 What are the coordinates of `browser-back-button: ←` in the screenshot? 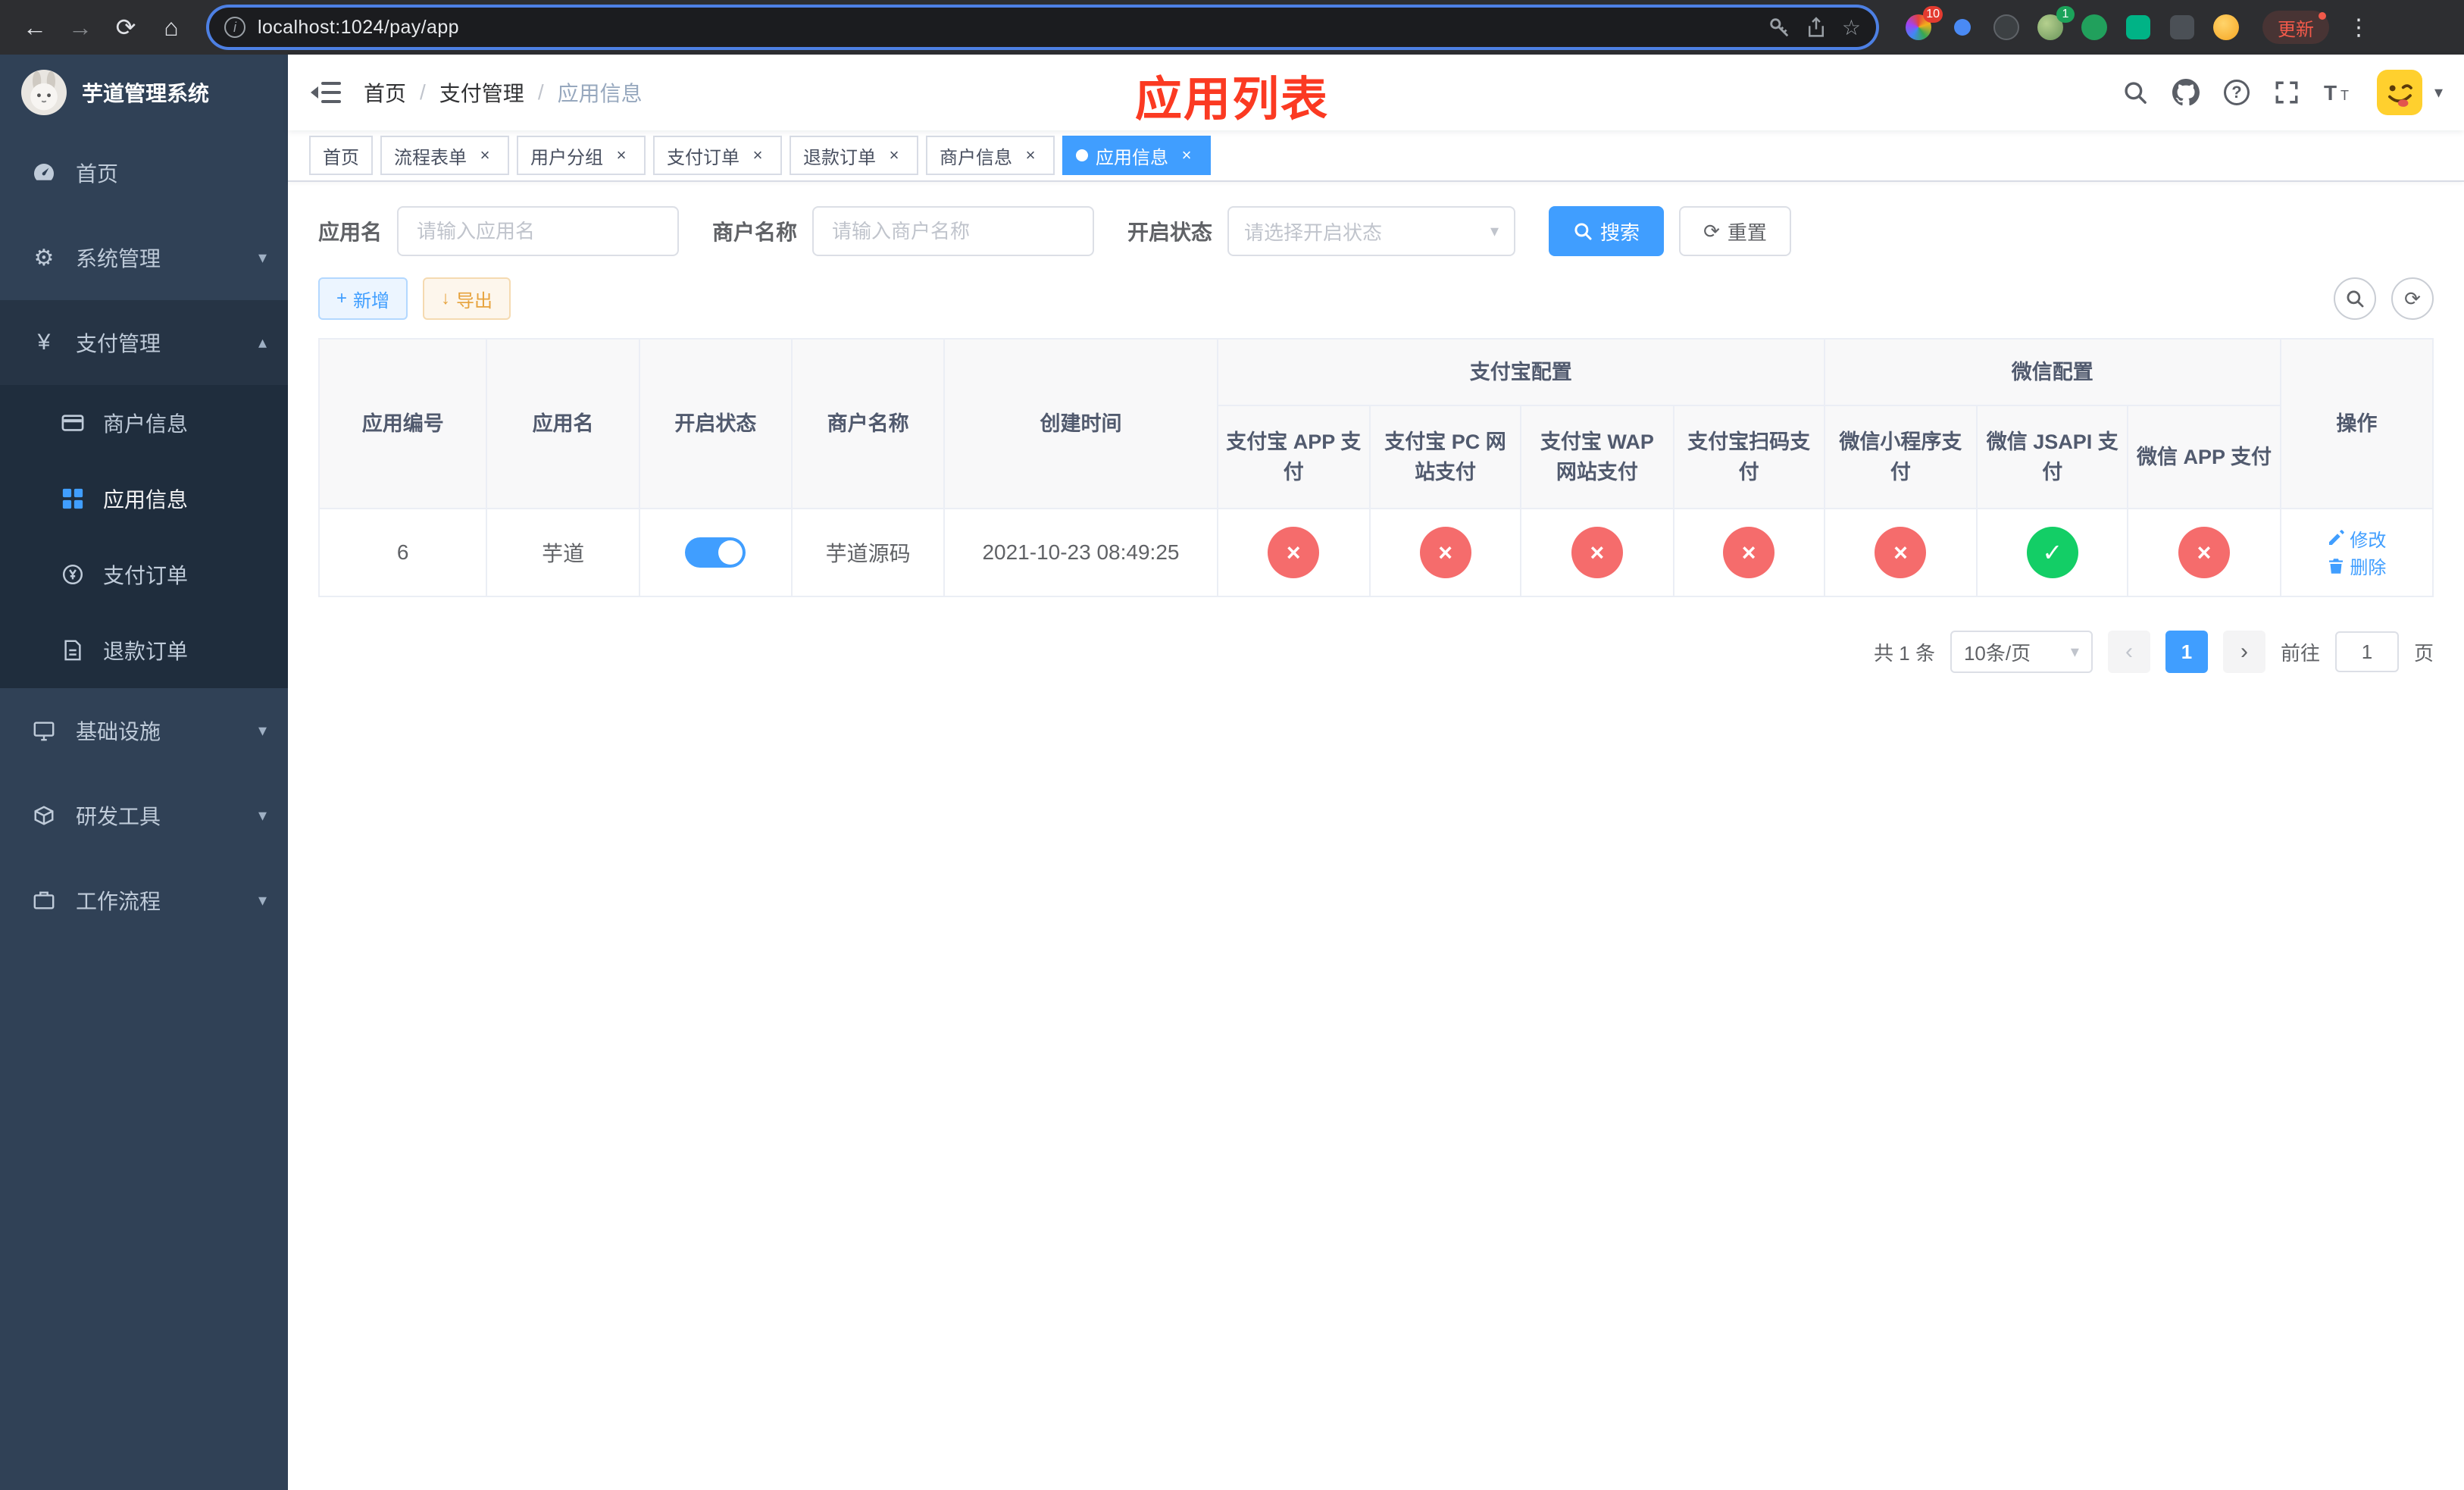 It's located at (35, 28).